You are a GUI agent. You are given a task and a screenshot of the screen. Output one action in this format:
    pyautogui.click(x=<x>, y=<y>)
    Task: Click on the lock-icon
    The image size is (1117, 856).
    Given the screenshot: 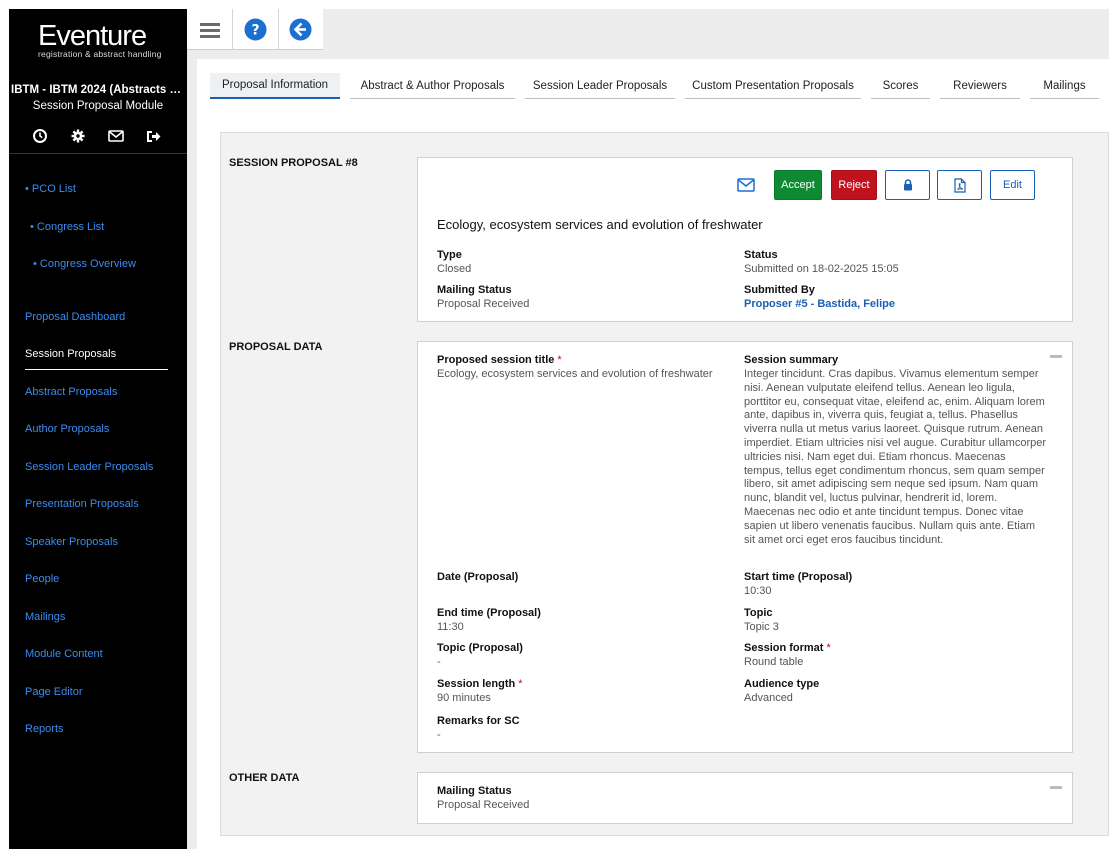 What is the action you would take?
    pyautogui.click(x=907, y=185)
    